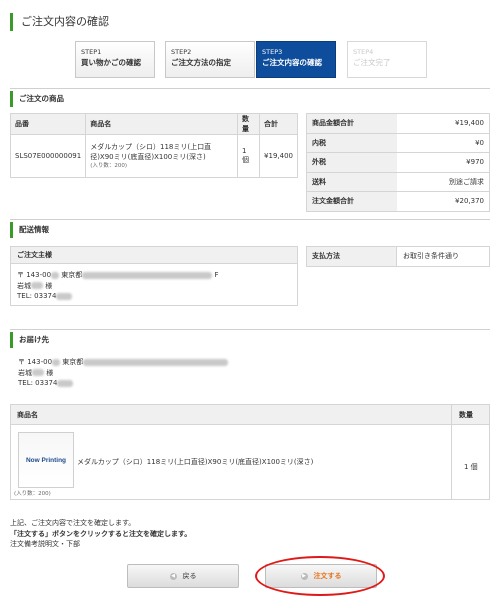 The image size is (500, 610). What do you see at coordinates (72, 275) in the screenshot?
I see `orderer-pref: 東京都` at bounding box center [72, 275].